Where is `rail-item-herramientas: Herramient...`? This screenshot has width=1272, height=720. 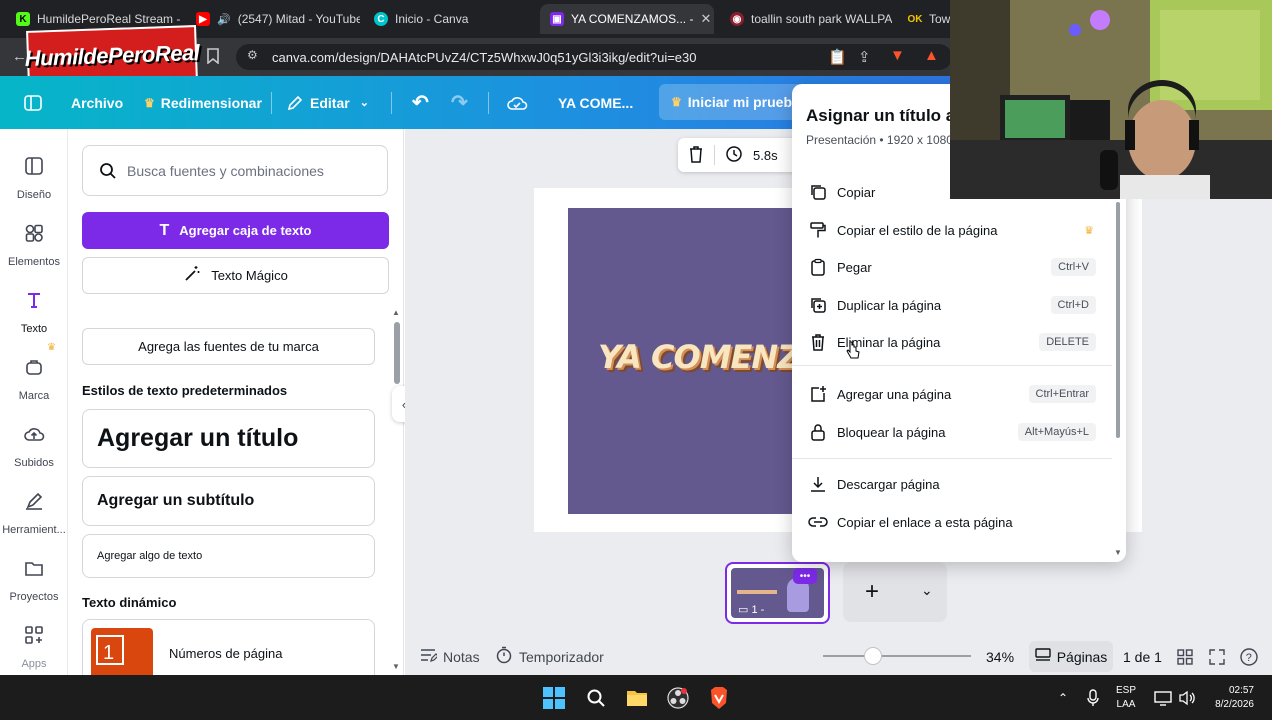 rail-item-herramientas: Herramient... is located at coordinates (34, 510).